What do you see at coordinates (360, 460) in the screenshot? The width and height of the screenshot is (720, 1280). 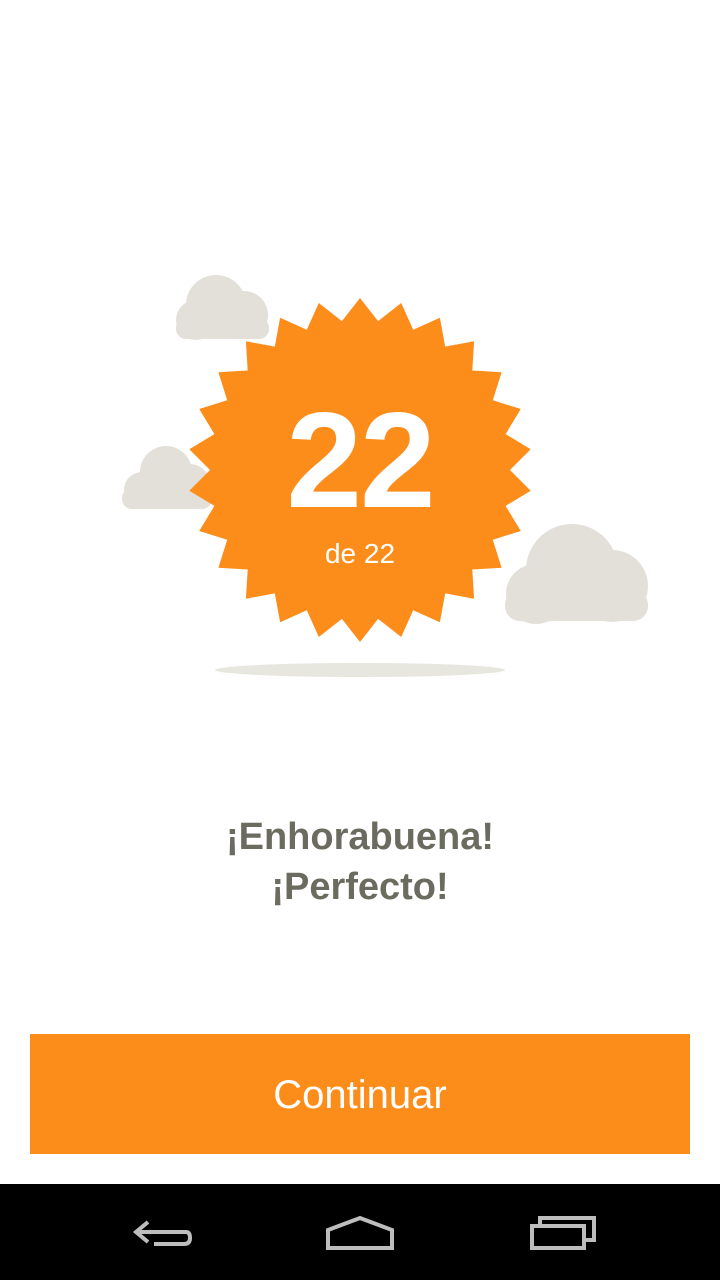 I see `score-value: 22` at bounding box center [360, 460].